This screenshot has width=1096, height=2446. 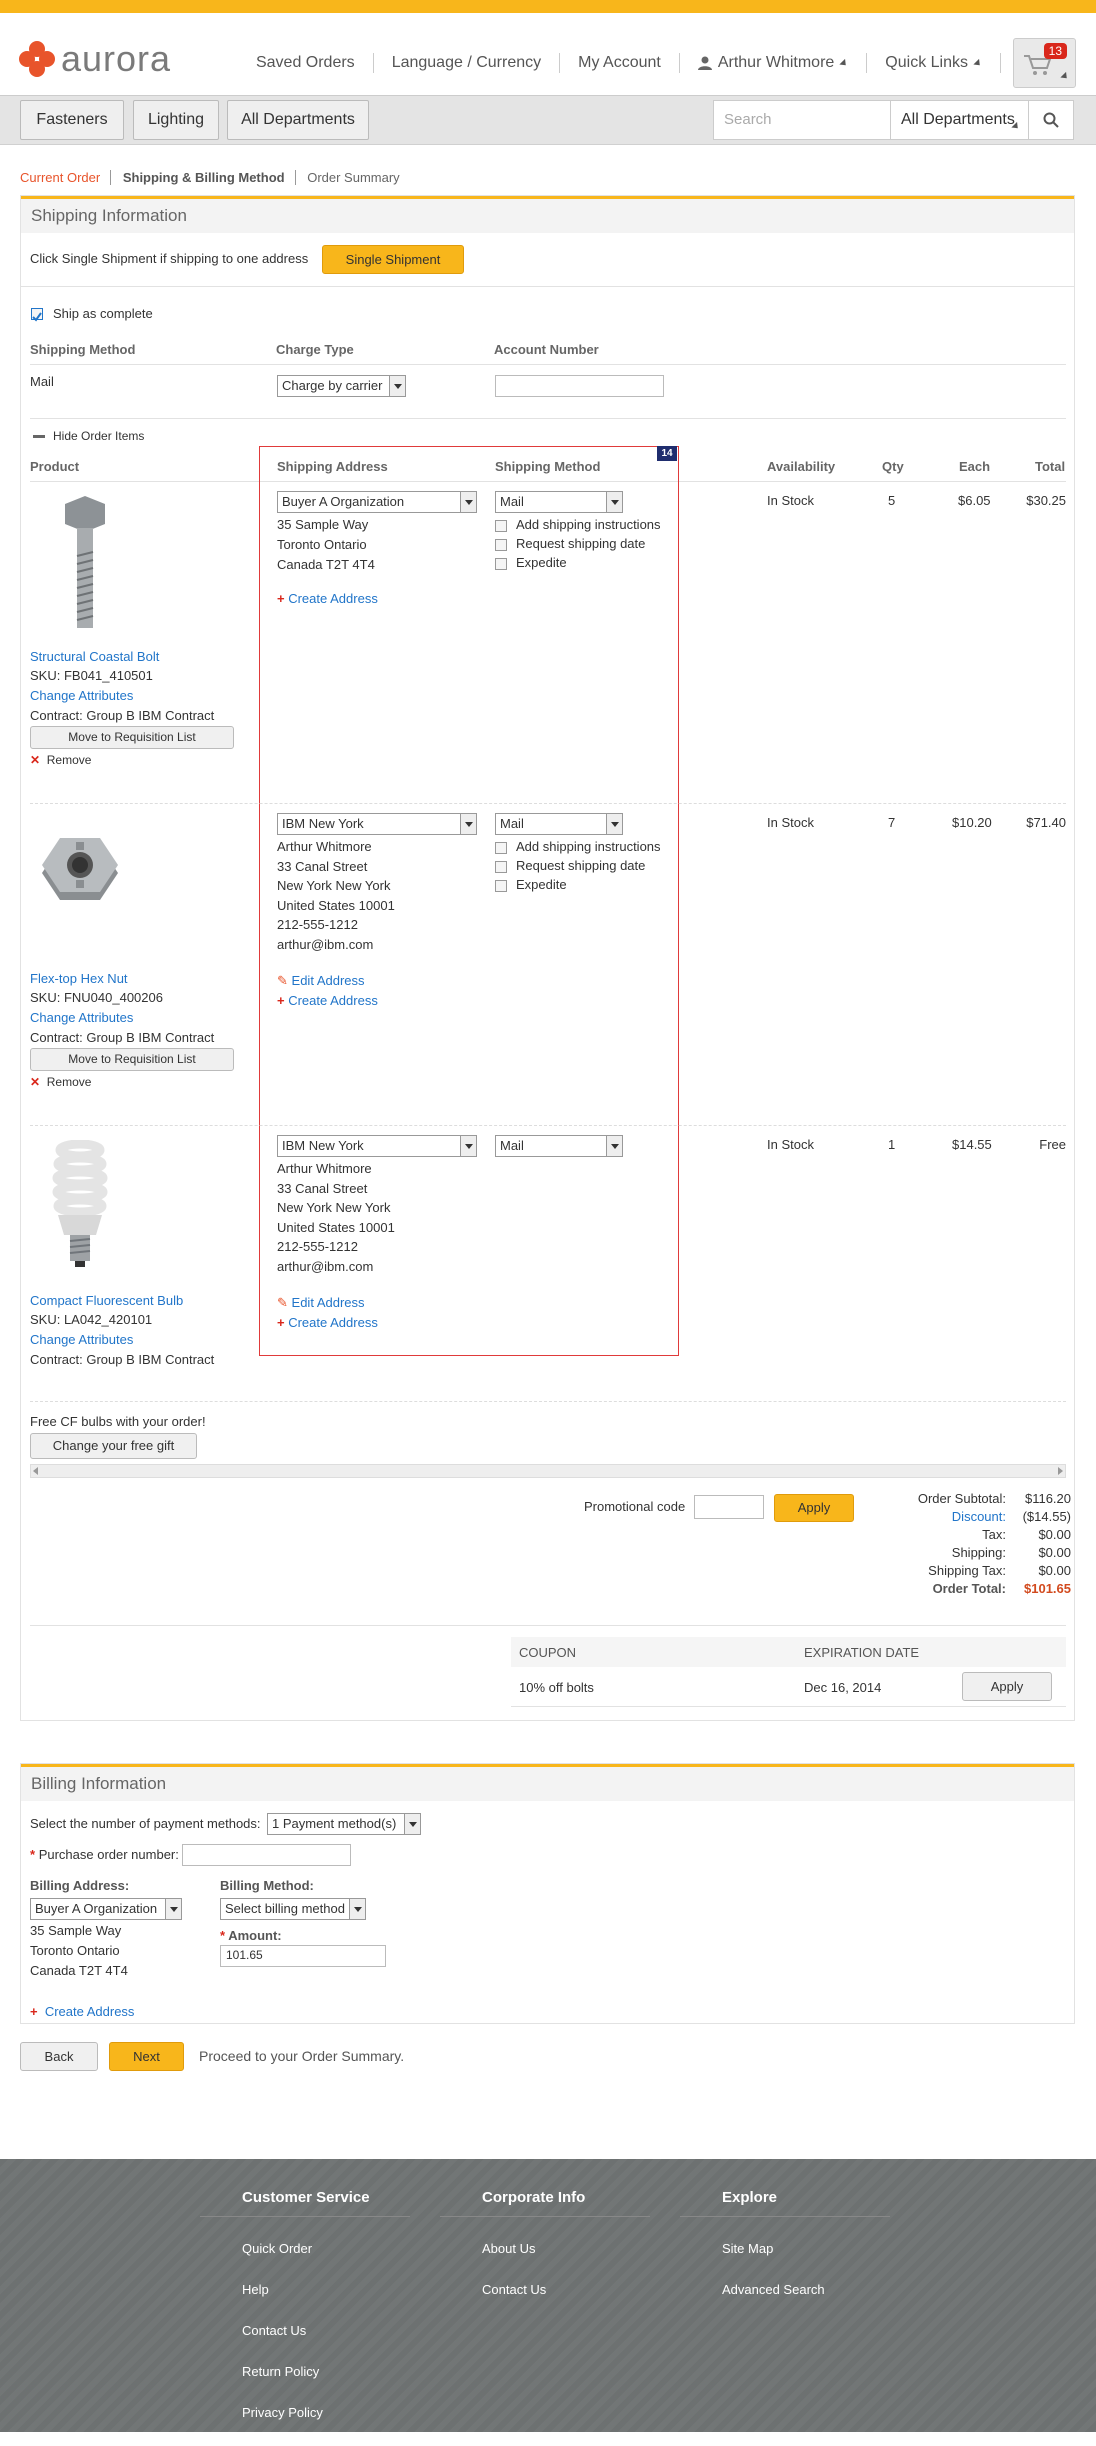 What do you see at coordinates (108, 1854) in the screenshot?
I see `po-number-text: Purchase order number:` at bounding box center [108, 1854].